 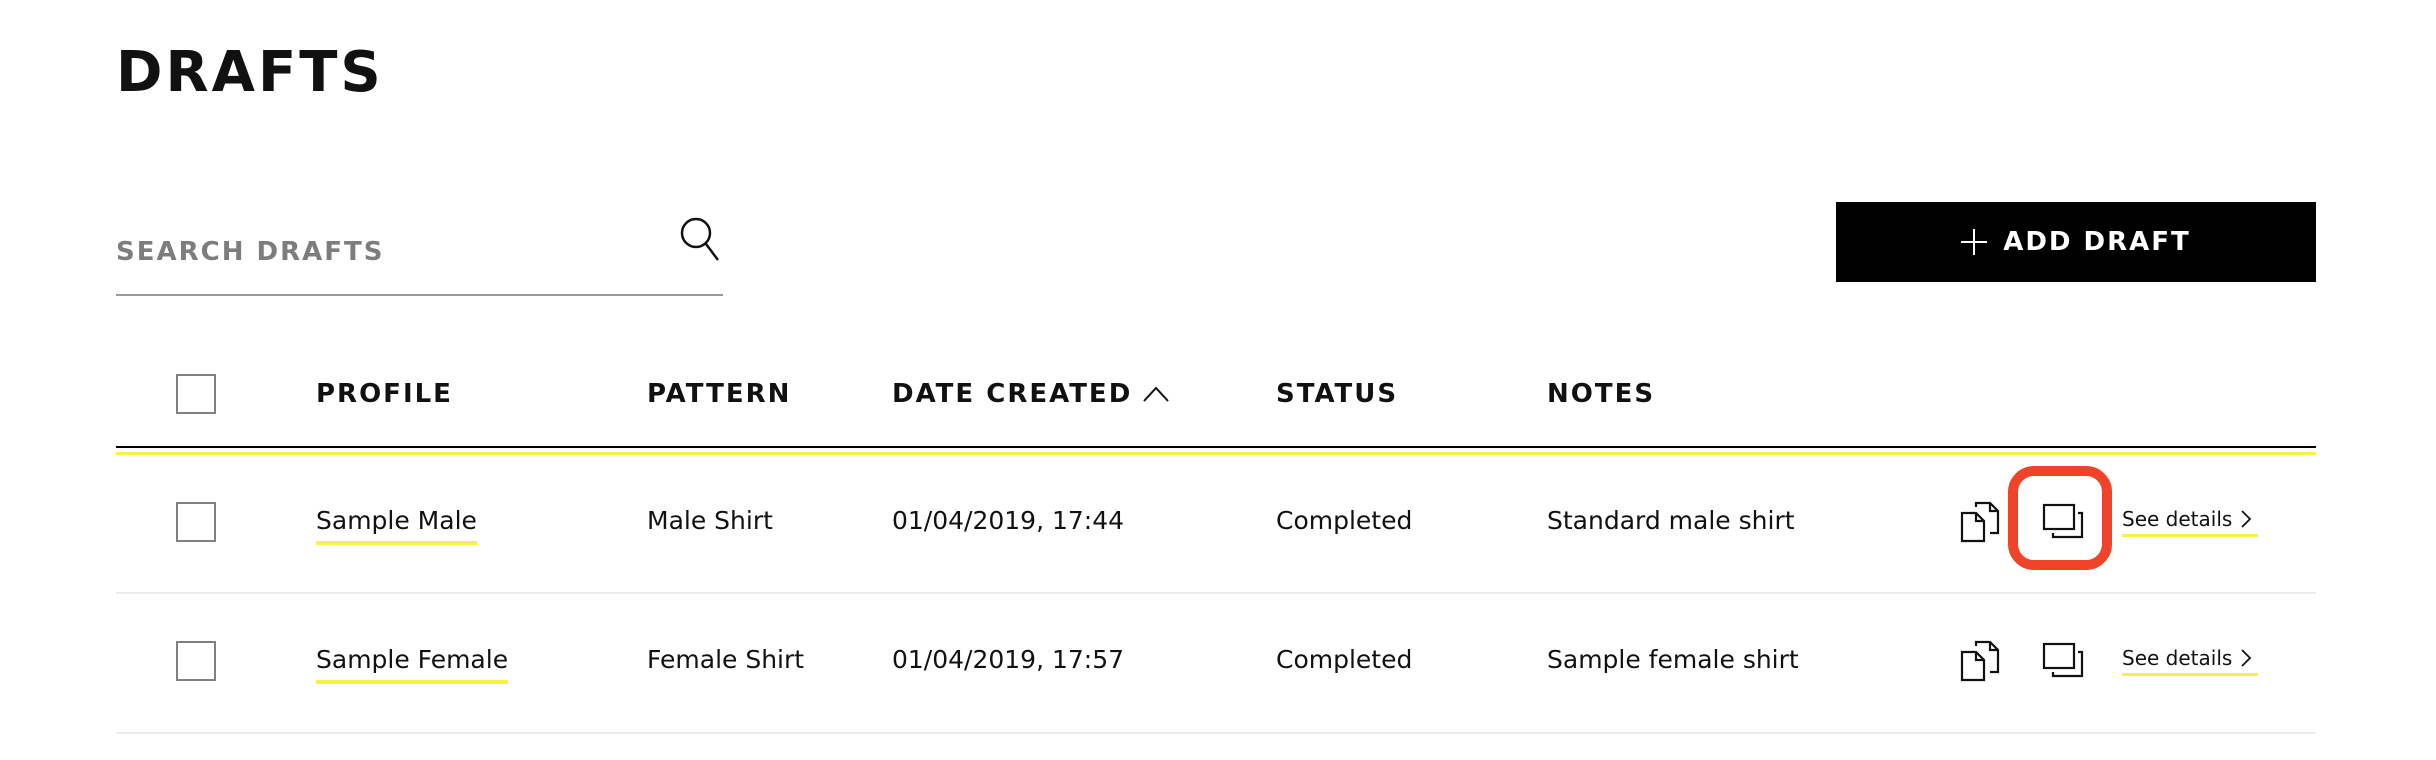 I want to click on search-button, so click(x=700, y=241).